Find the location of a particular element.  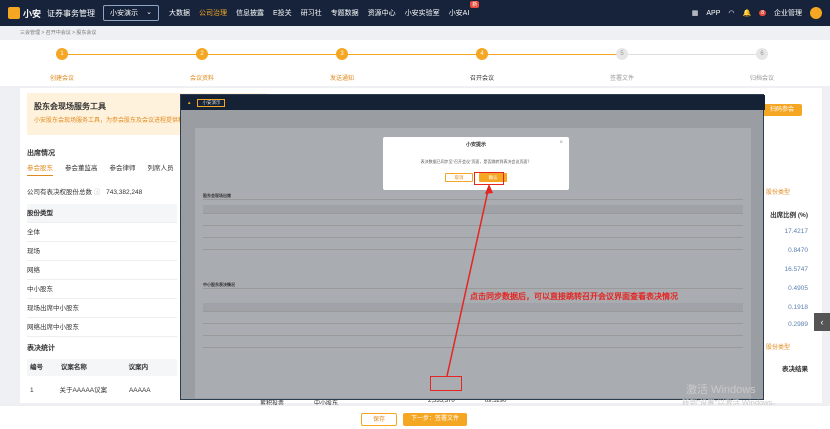

save-button: 保存 is located at coordinates (379, 419).